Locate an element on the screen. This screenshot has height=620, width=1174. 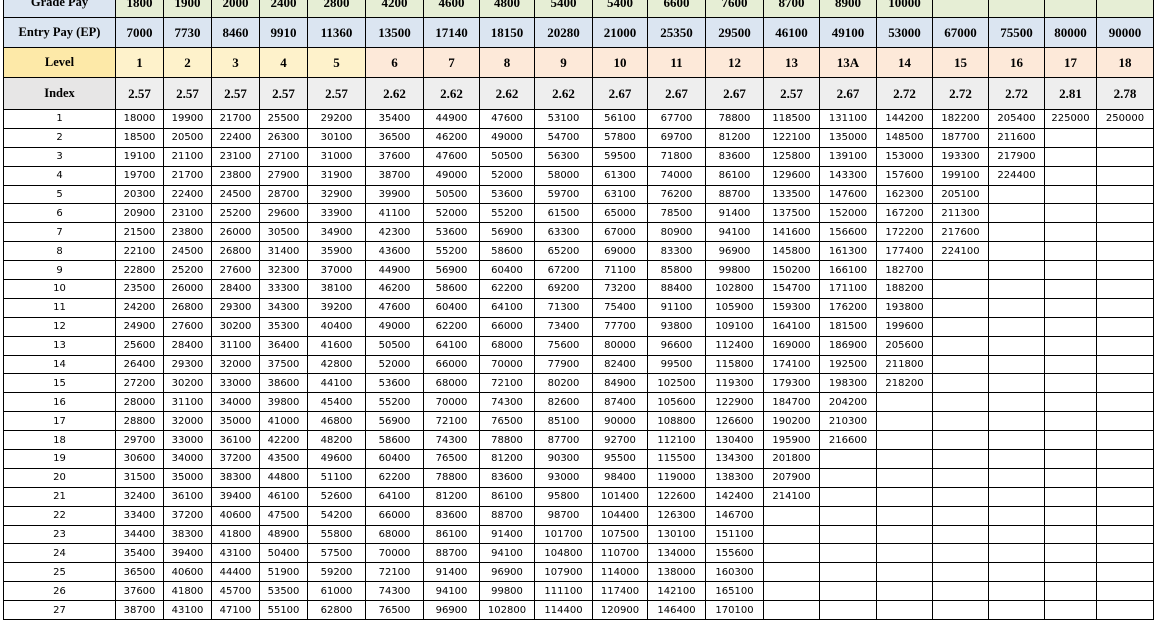
pay-cell: 217600 is located at coordinates (960, 232).